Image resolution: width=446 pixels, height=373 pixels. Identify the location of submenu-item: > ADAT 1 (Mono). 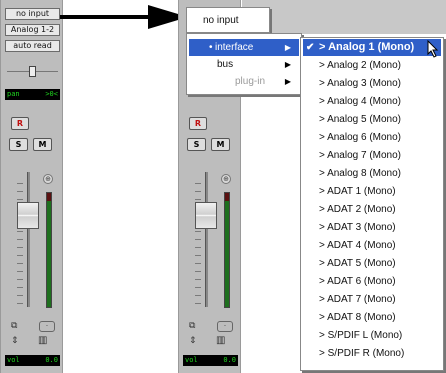
(372, 191).